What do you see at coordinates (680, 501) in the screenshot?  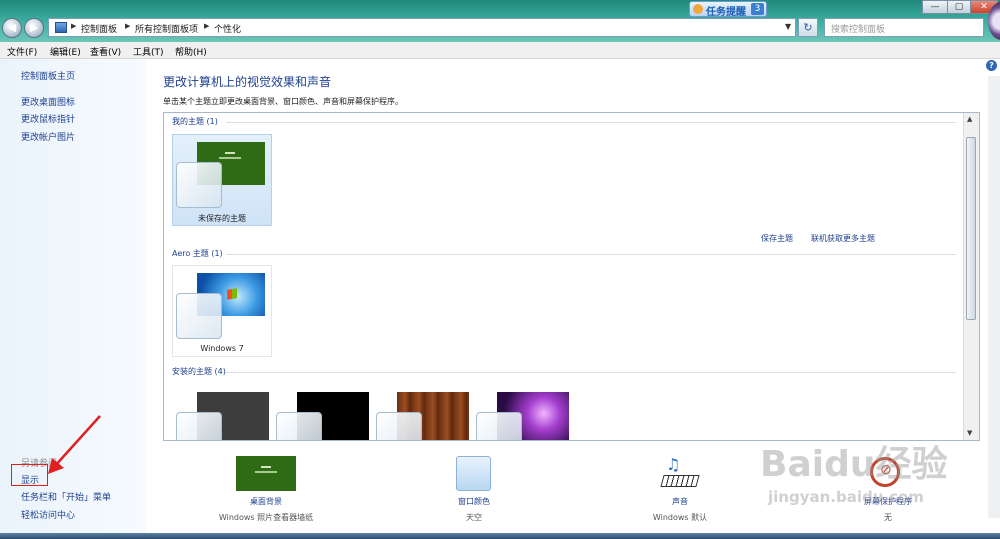 I see `sounds-link: 声音` at bounding box center [680, 501].